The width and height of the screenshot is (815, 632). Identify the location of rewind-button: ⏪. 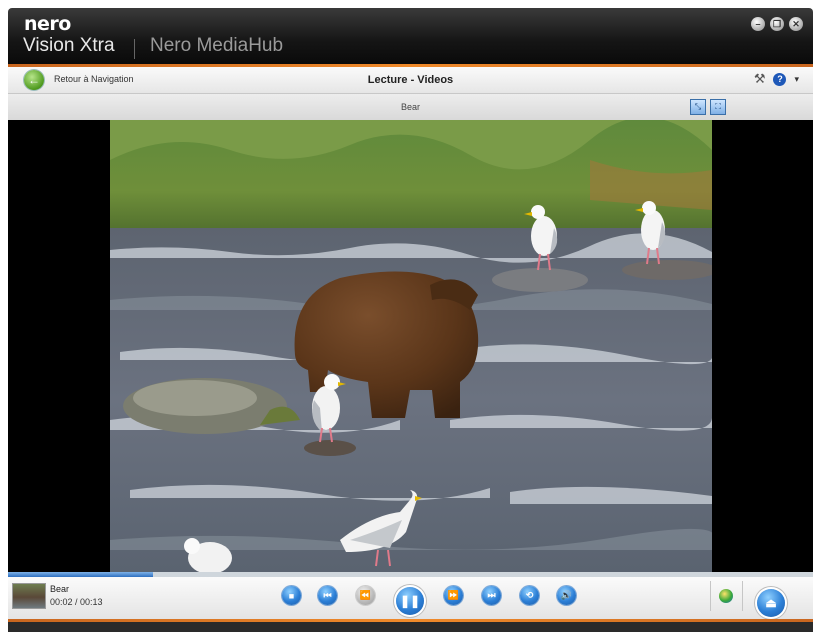
(365, 595).